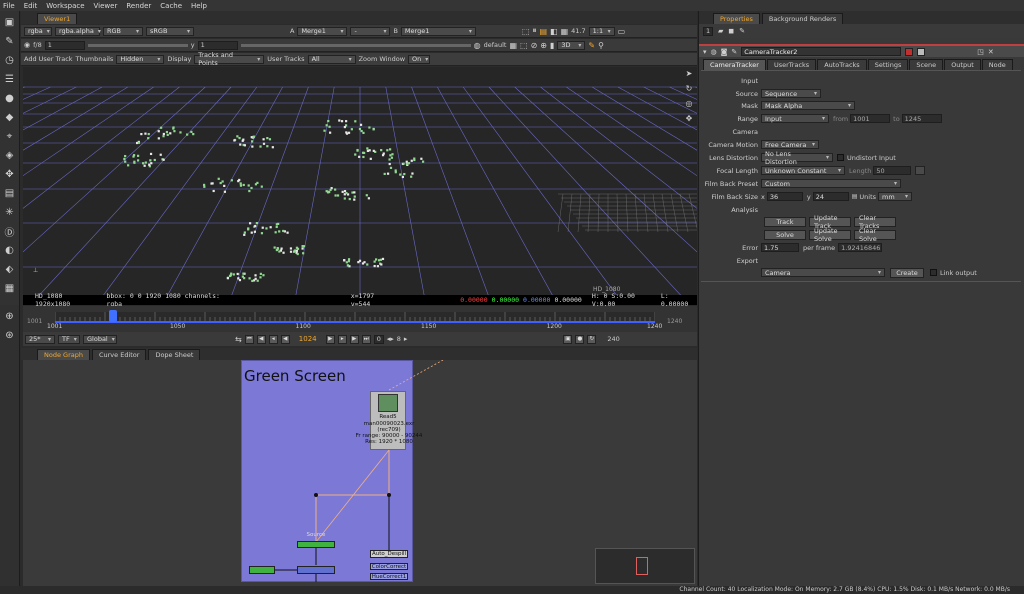 This screenshot has width=1024, height=594. I want to click on furnace-icon: ⊛, so click(10, 335).